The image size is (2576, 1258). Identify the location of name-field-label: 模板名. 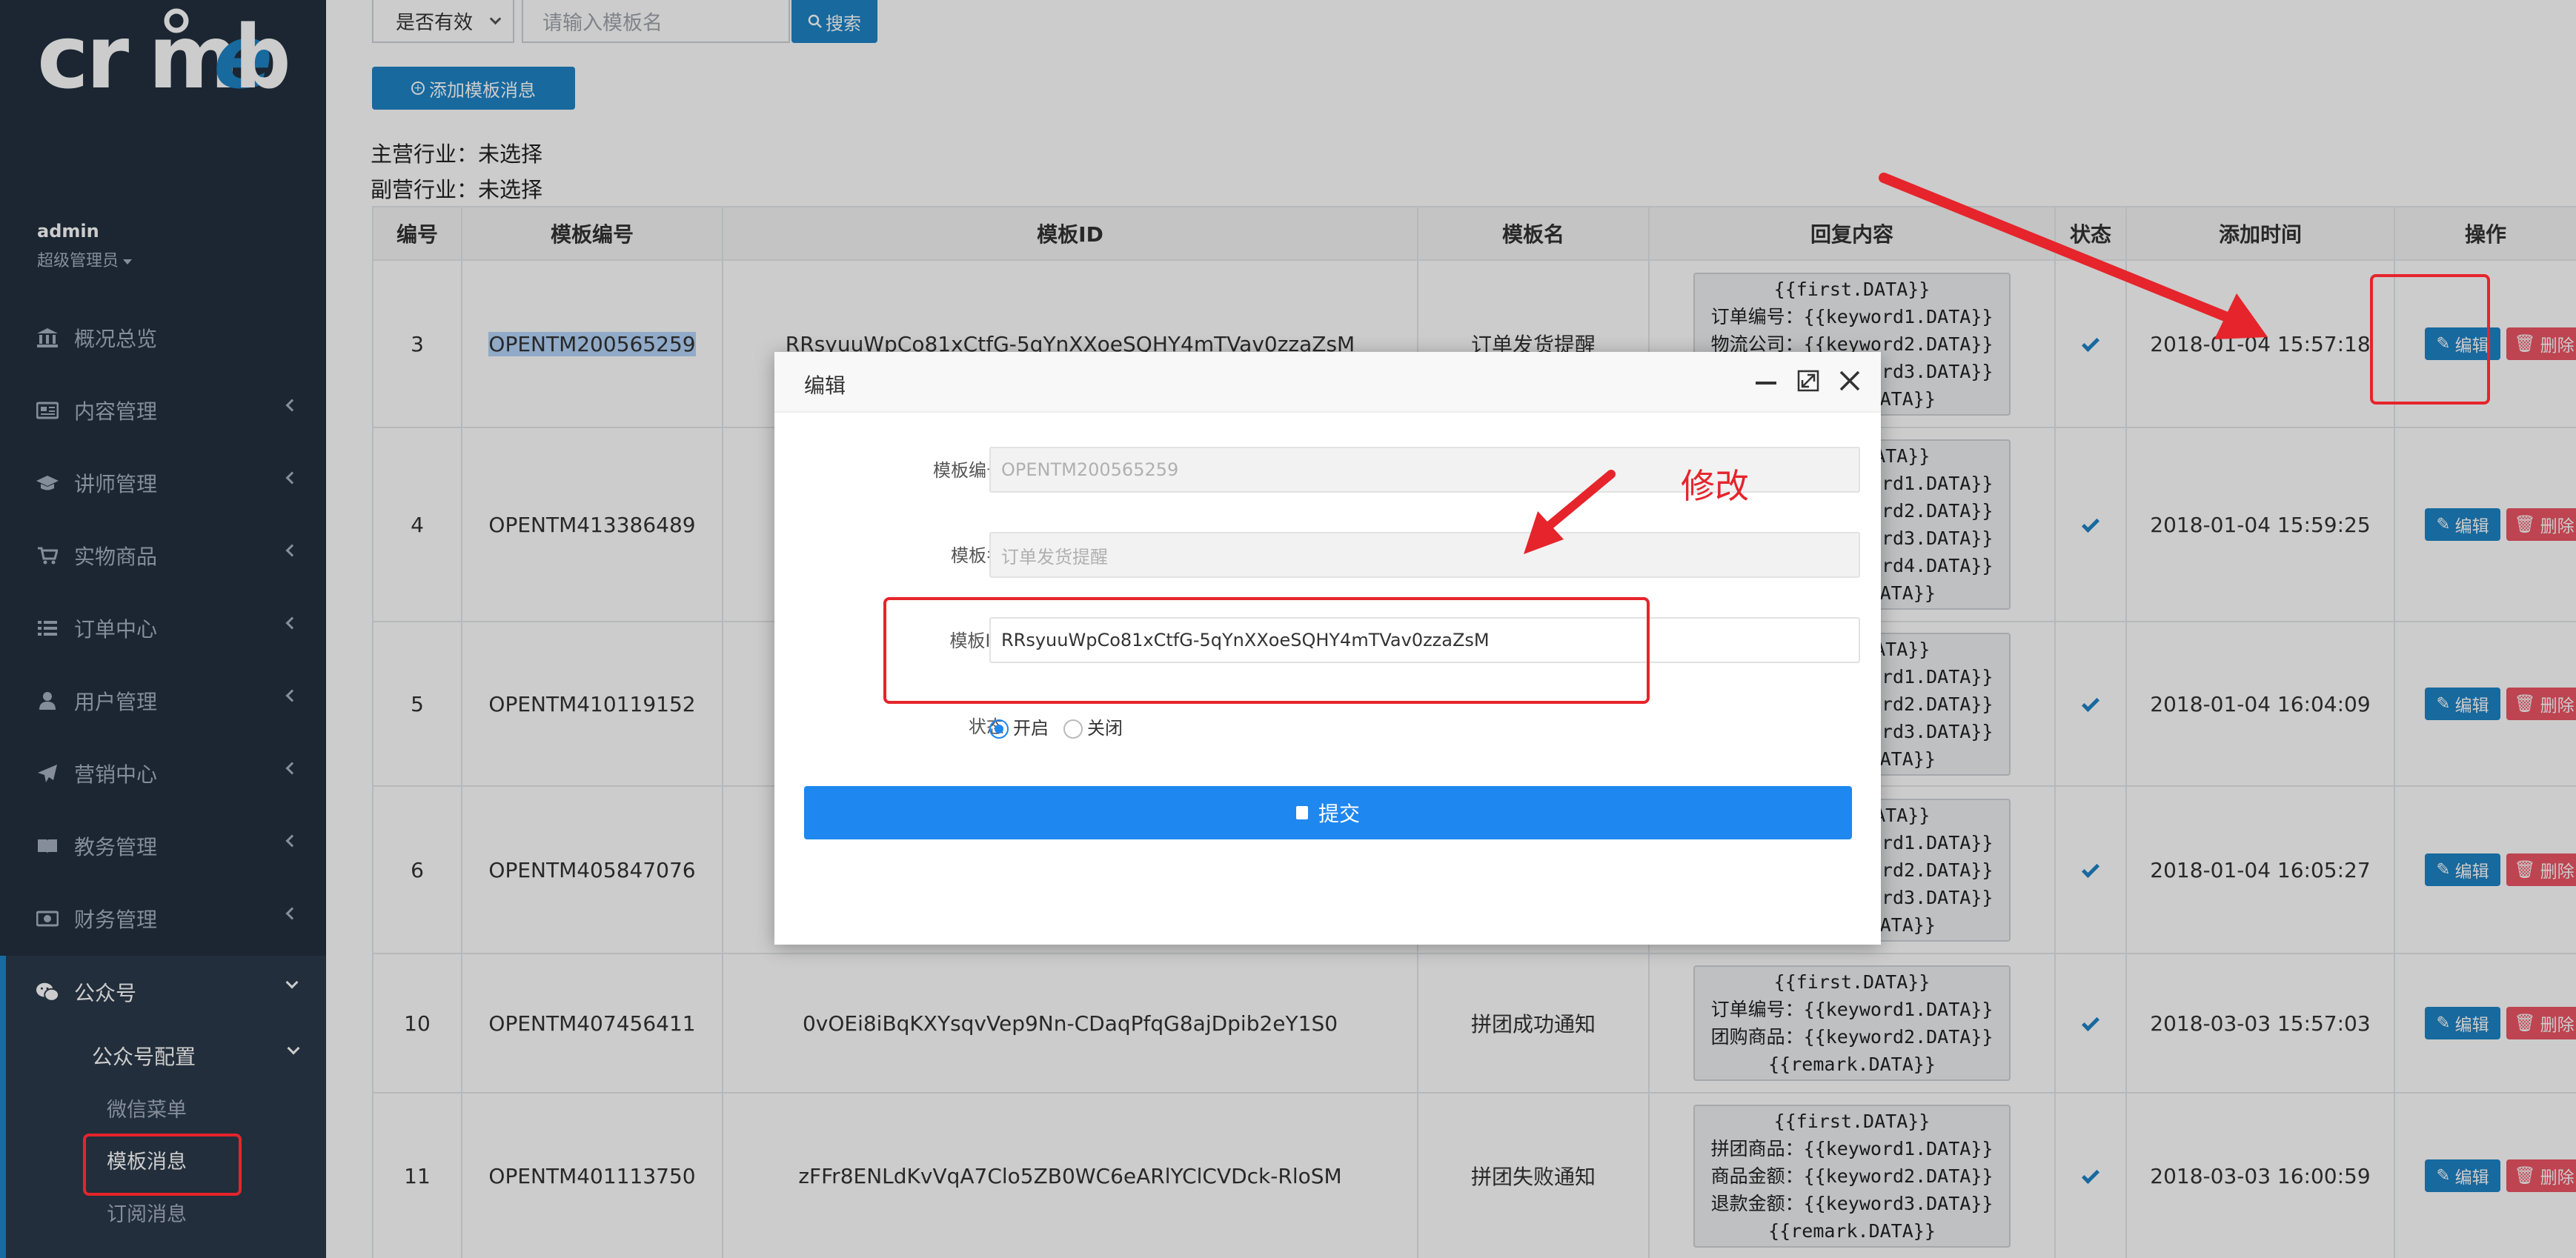
(977, 556).